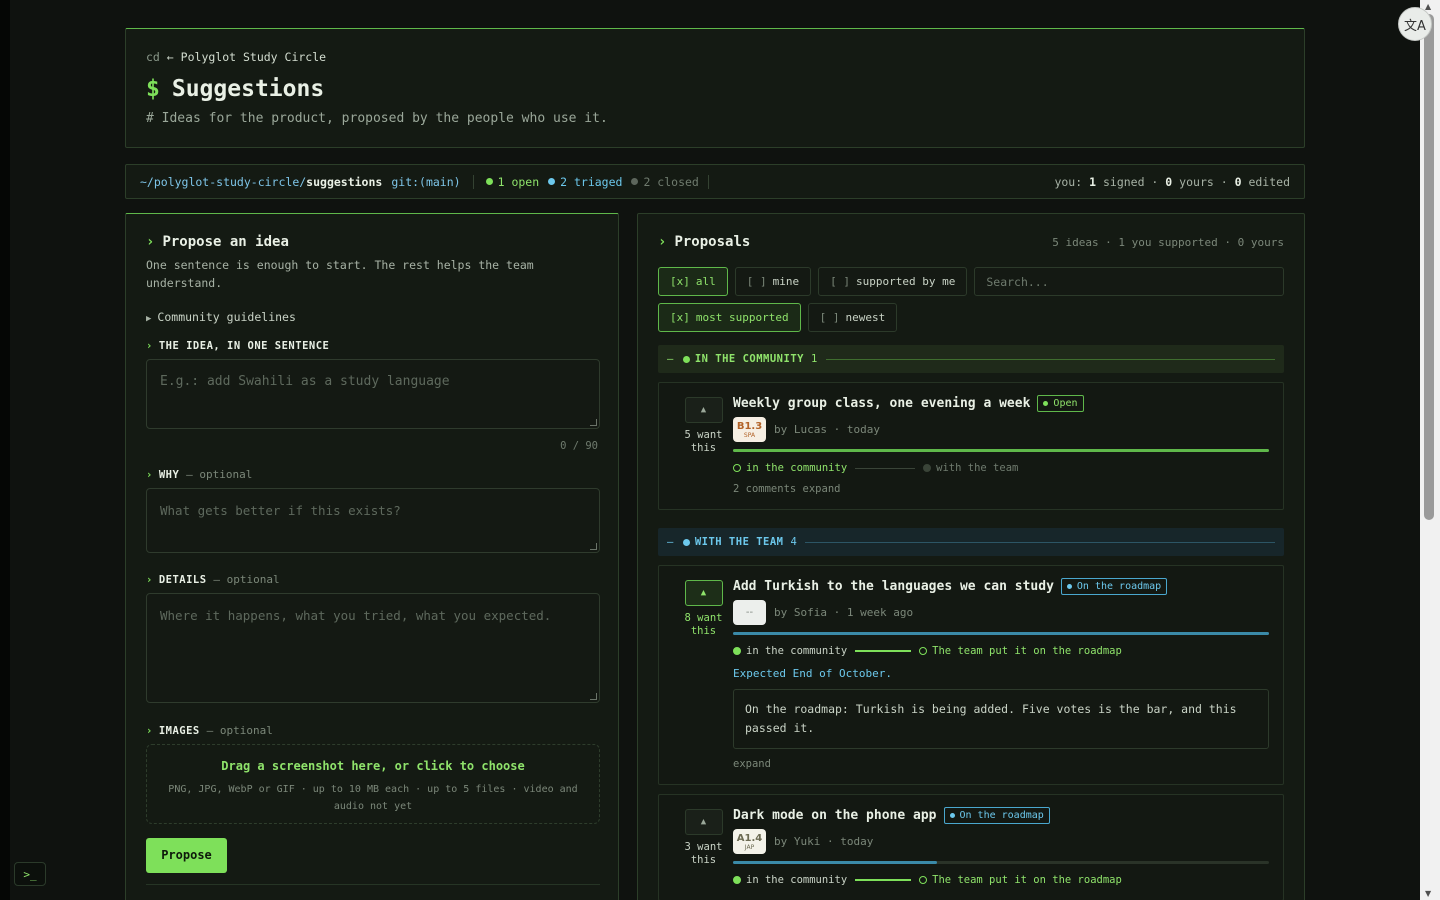 Image resolution: width=1440 pixels, height=900 pixels. I want to click on translate-button: 文A, so click(1415, 24).